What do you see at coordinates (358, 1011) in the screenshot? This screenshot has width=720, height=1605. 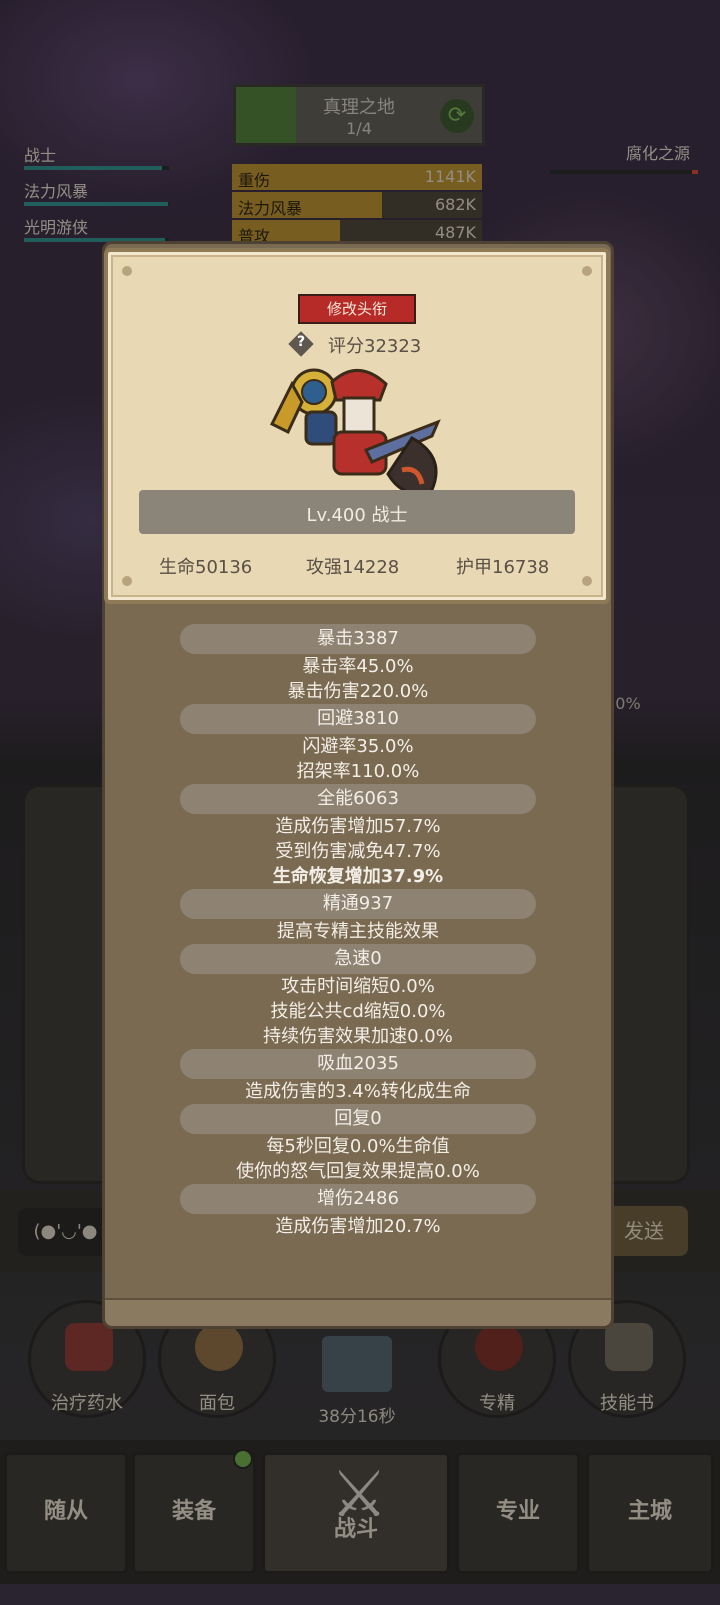 I see `stat-line: 技能公共cd缩短0.0%` at bounding box center [358, 1011].